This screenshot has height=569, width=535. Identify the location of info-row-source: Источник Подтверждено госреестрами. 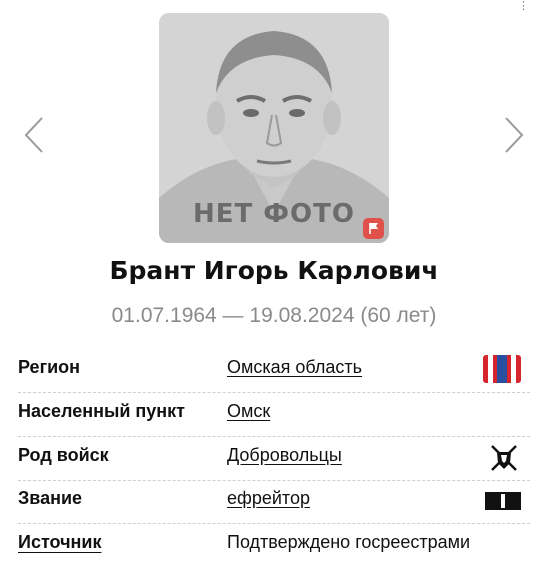
(274, 545).